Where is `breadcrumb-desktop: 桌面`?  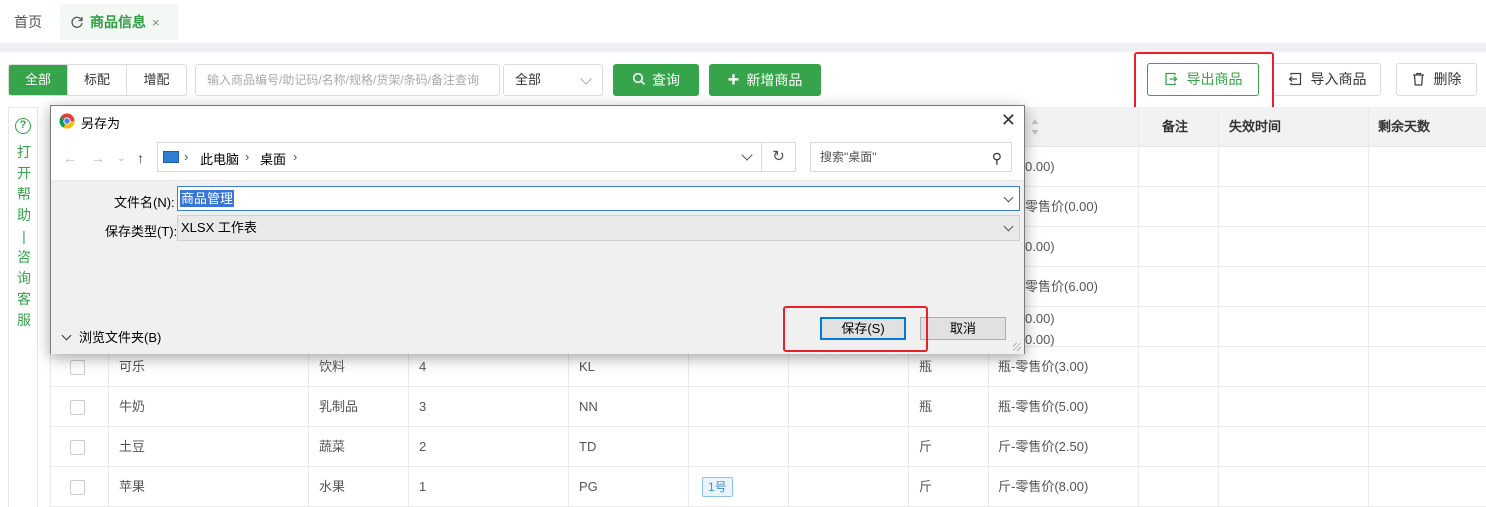
breadcrumb-desktop: 桌面 is located at coordinates (273, 158).